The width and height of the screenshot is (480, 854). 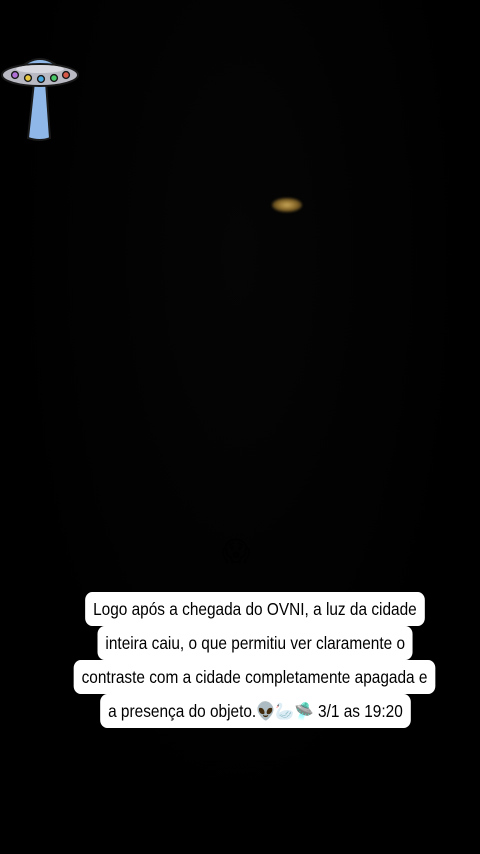 I want to click on ufo-light, so click(x=287, y=205).